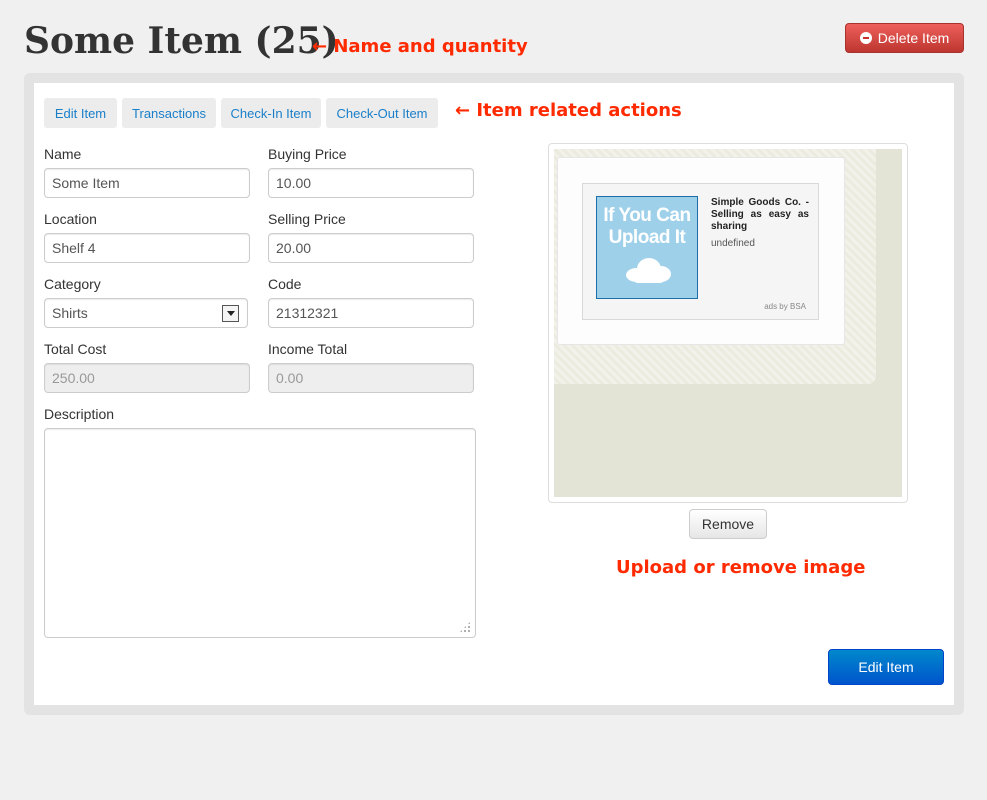  I want to click on cloud-icon, so click(648, 270).